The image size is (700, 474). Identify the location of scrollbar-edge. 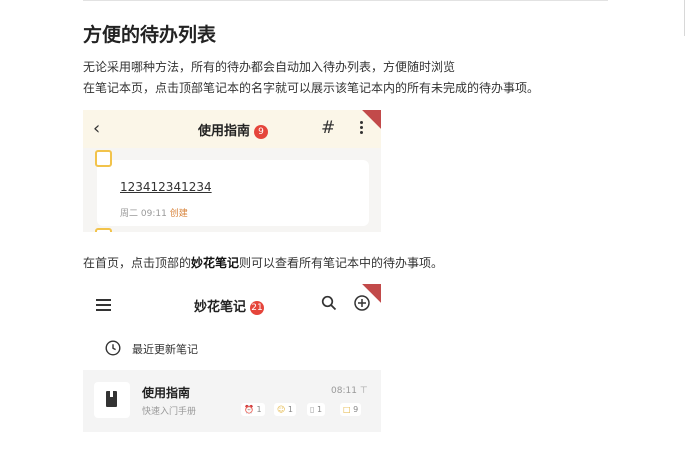
(684, 18).